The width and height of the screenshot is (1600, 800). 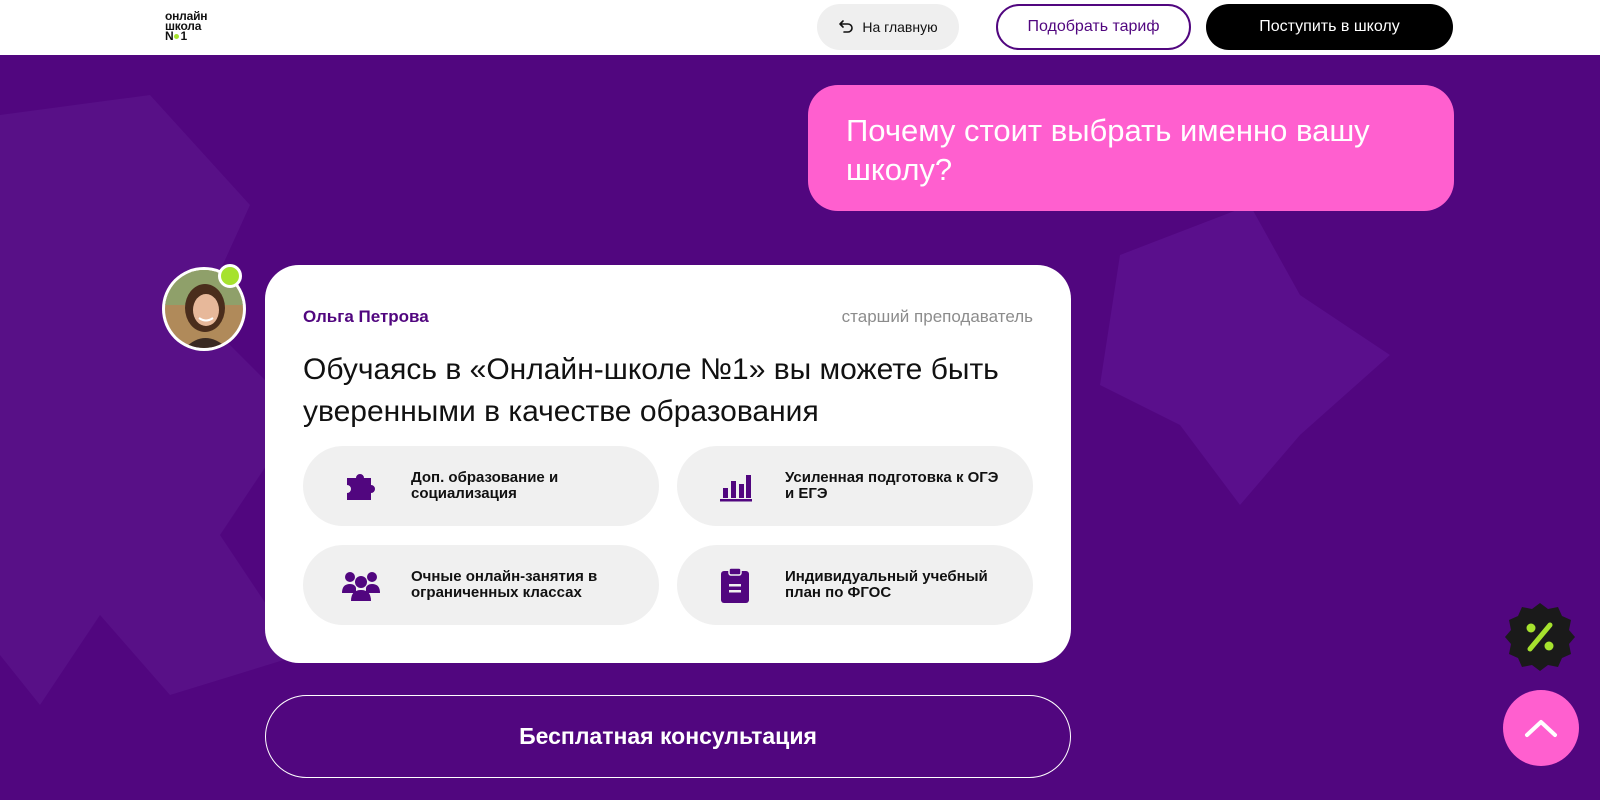 I want to click on chevron-up-icon, so click(x=1541, y=728).